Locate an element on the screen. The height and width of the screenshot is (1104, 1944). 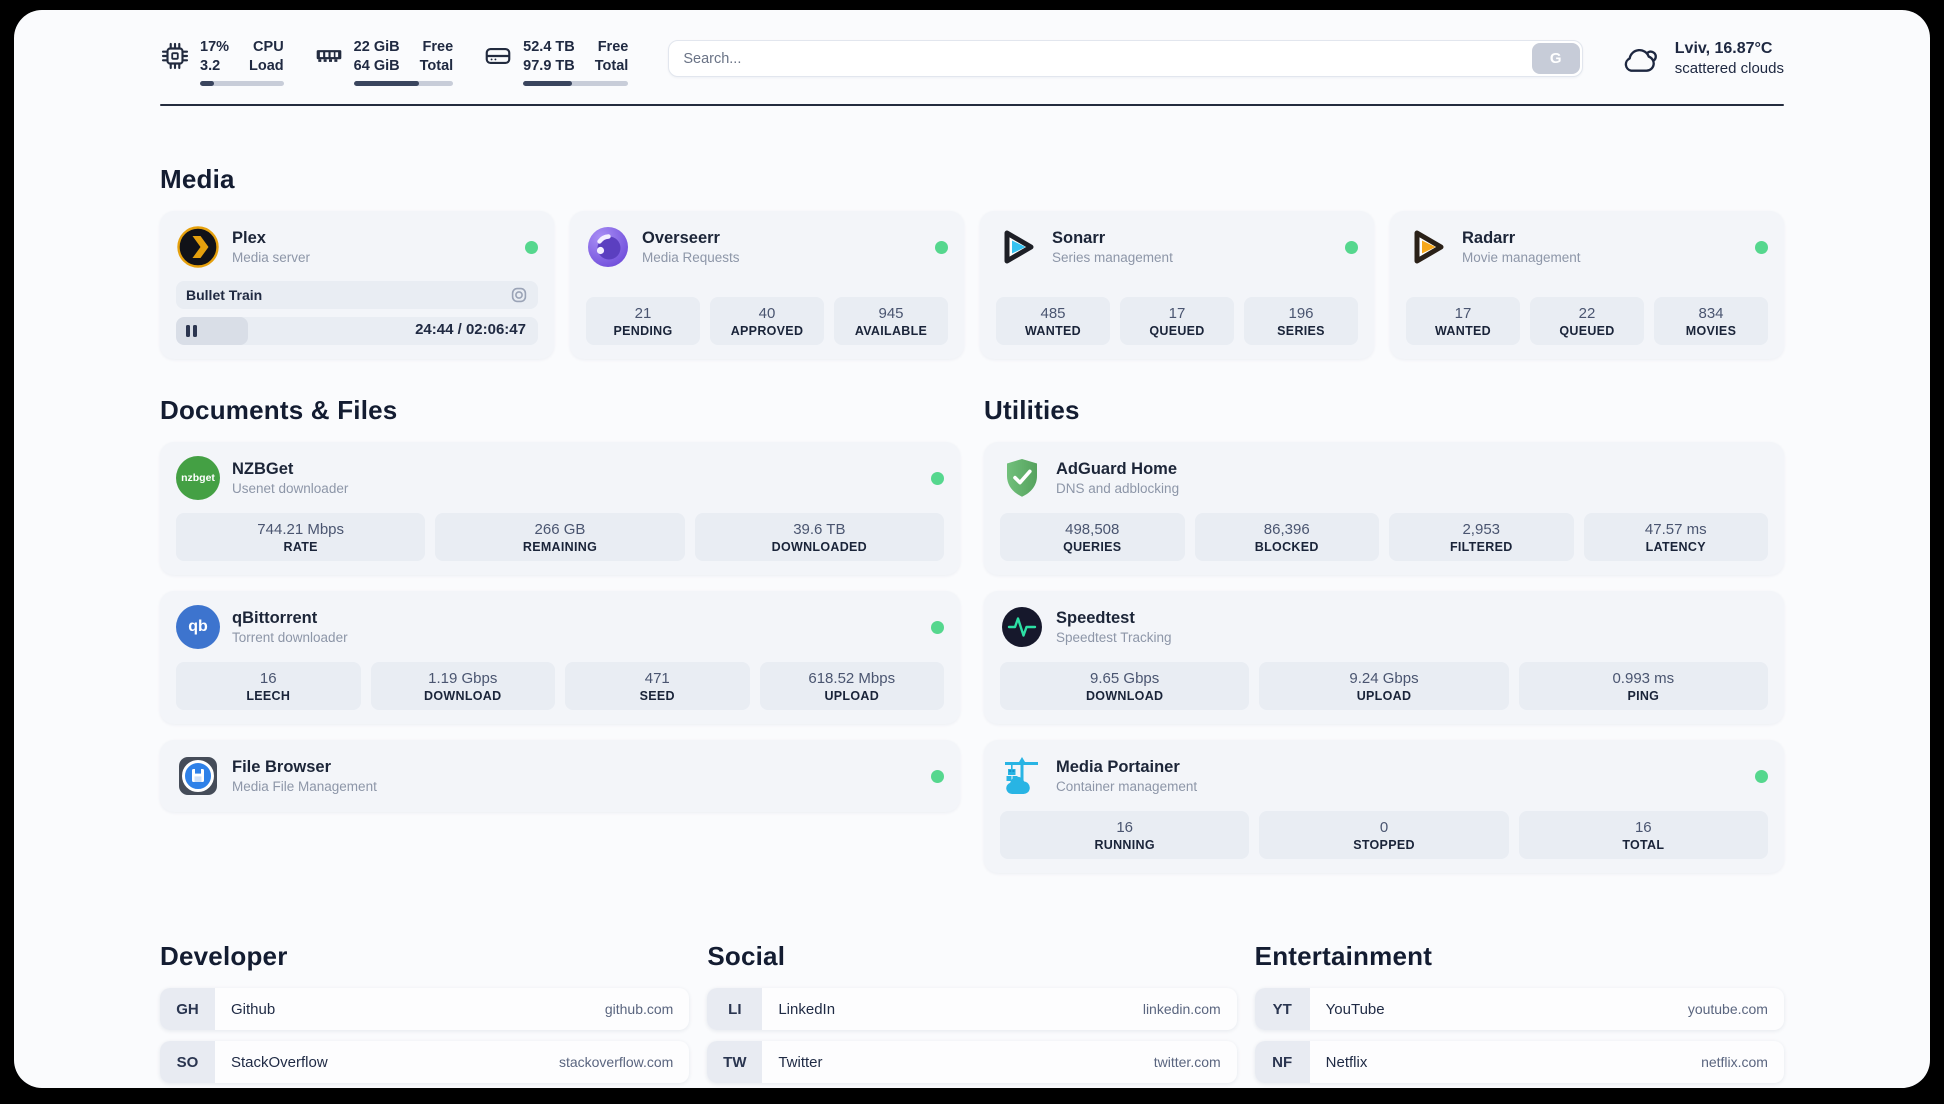
link-url: github.com is located at coordinates (639, 1009).